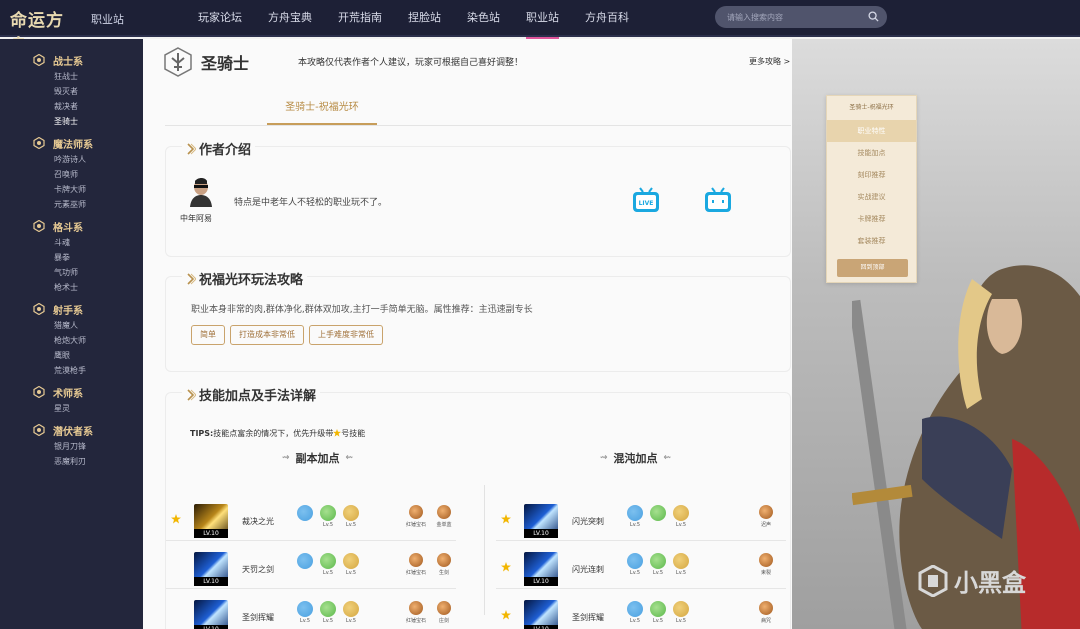 This screenshot has height=629, width=1080. Describe the element at coordinates (267, 335) in the screenshot. I see `playstyle-tag: 打造成本非常低` at that location.